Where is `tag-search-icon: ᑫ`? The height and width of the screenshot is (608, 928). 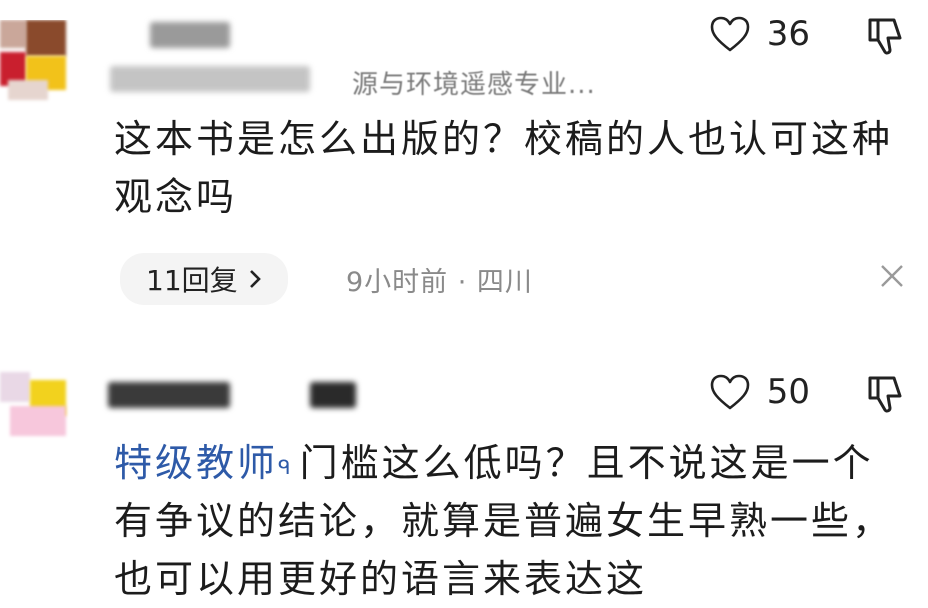 tag-search-icon: ᑫ is located at coordinates (286, 467).